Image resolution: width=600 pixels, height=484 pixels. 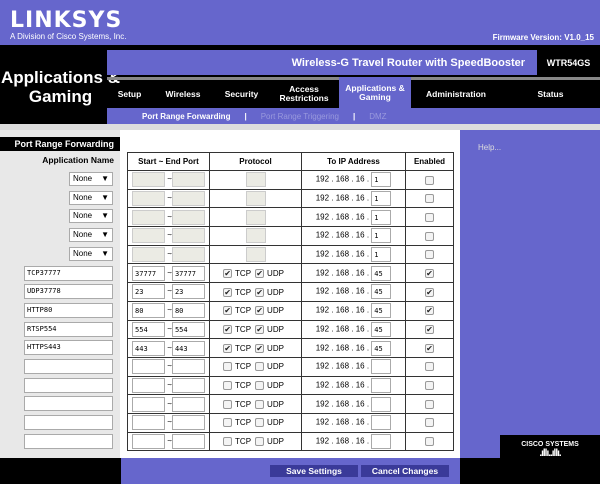 What do you see at coordinates (241, 94) in the screenshot?
I see `nav-tab-2: Security` at bounding box center [241, 94].